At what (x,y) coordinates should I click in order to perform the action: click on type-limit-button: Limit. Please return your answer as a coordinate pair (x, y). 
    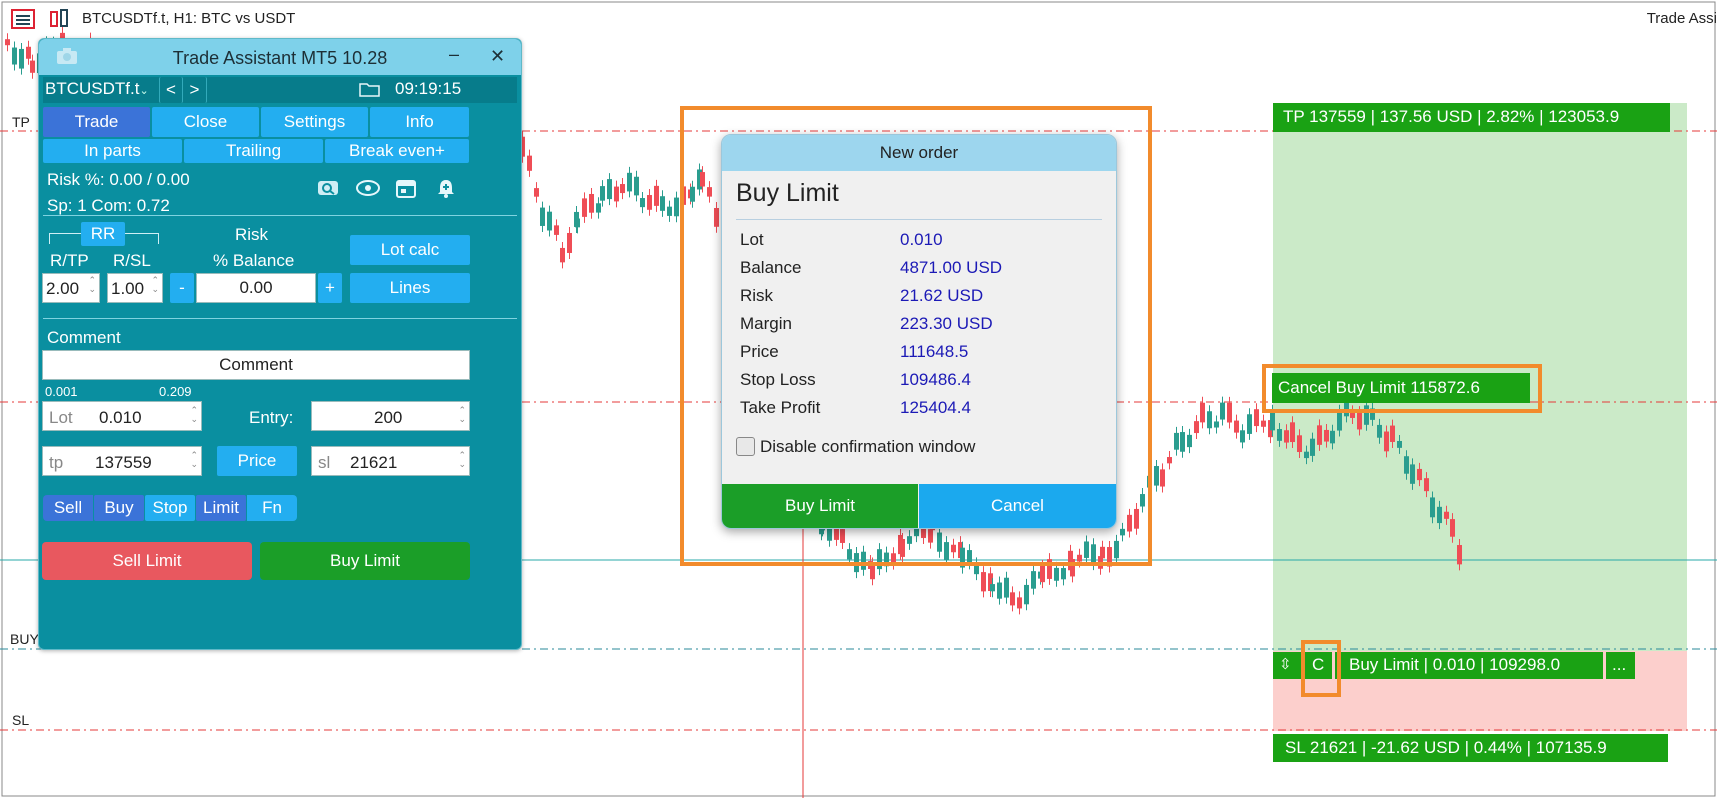
    Looking at the image, I should click on (221, 508).